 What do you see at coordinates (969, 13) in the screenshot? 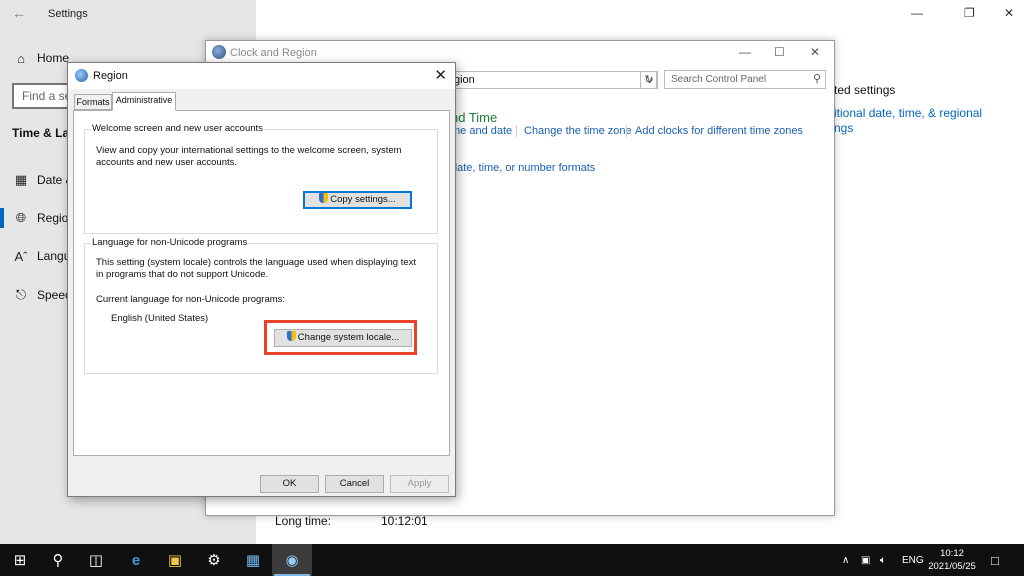
I see `restore-icon: ❐` at bounding box center [969, 13].